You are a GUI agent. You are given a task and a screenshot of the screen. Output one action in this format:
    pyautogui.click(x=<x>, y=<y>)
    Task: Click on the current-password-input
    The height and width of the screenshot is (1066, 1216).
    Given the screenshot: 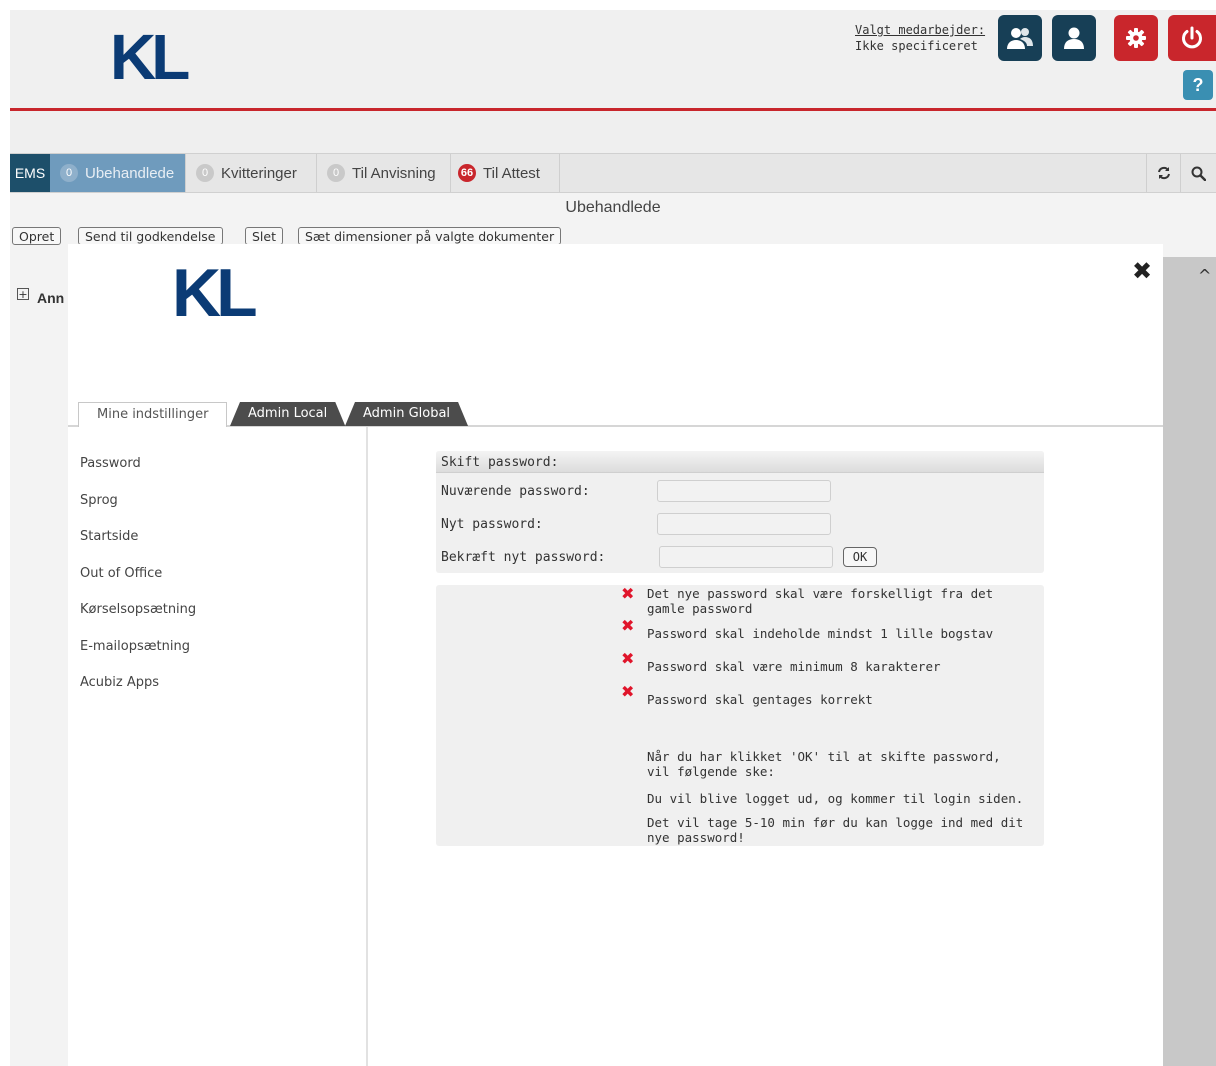 What is the action you would take?
    pyautogui.click(x=744, y=491)
    